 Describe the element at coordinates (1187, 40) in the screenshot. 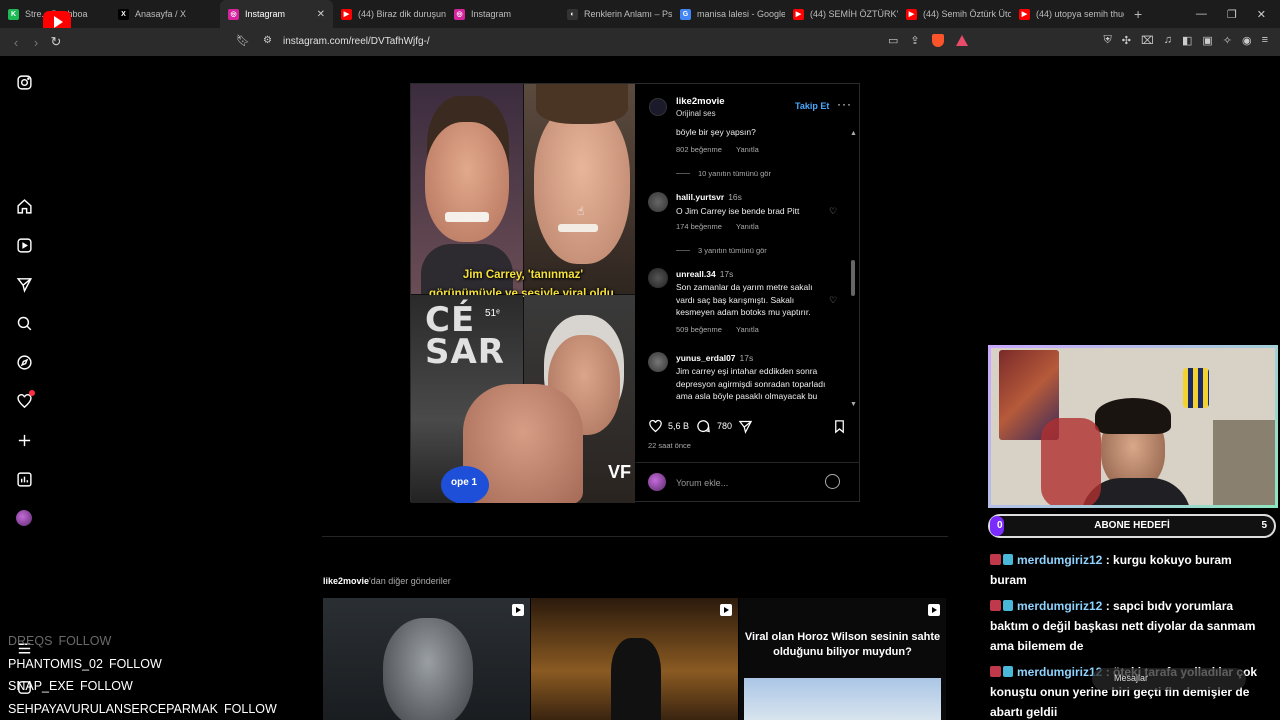

I see `sidebar-icon: ◧` at that location.